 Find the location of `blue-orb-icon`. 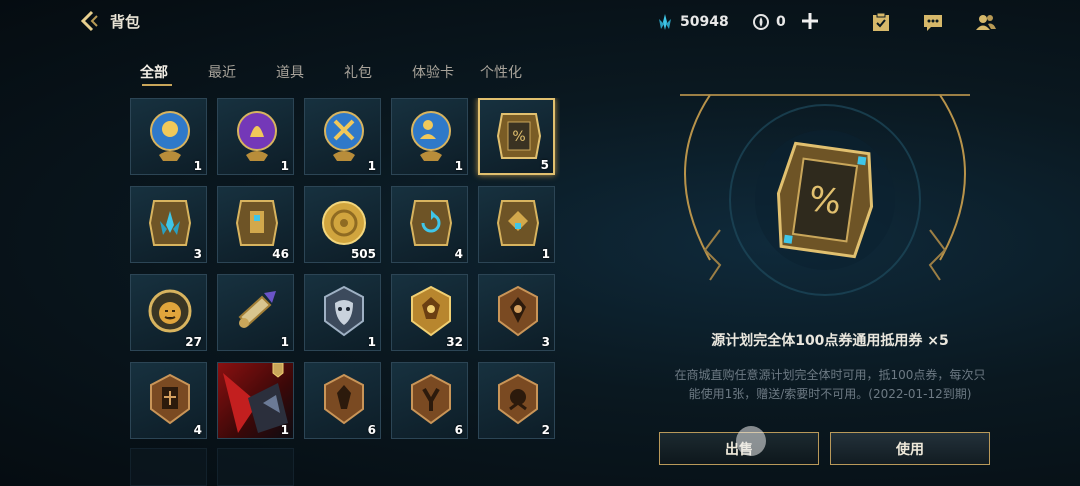

blue-orb-icon is located at coordinates (170, 136).